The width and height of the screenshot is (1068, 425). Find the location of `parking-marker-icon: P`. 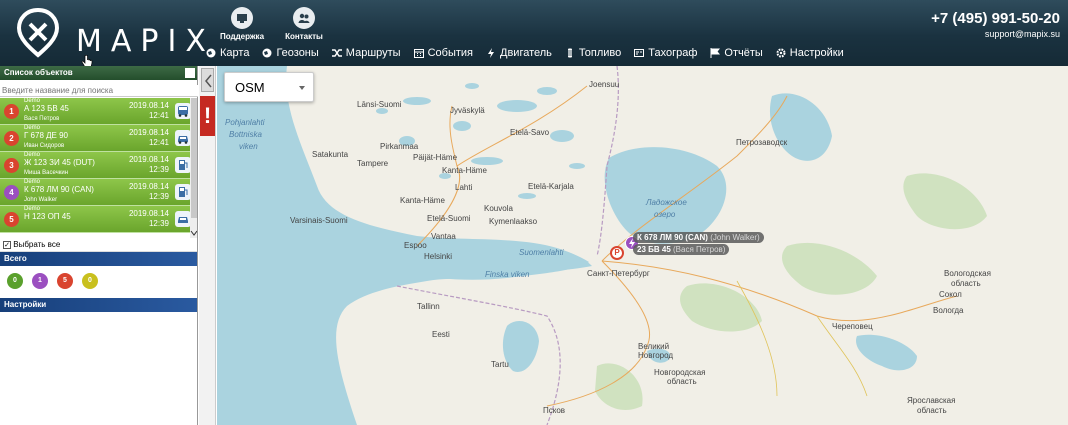

parking-marker-icon: P is located at coordinates (617, 253).